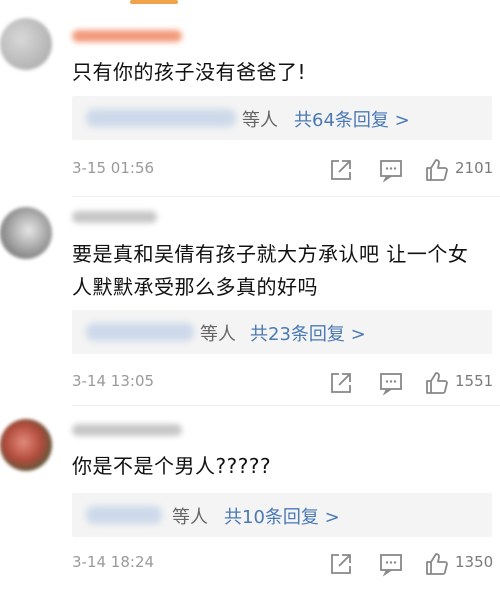  I want to click on comment-text: 要是真和吴倩有孩子就大方承认吧 让一个女人默默承受那么多真的好吗, so click(270, 270).